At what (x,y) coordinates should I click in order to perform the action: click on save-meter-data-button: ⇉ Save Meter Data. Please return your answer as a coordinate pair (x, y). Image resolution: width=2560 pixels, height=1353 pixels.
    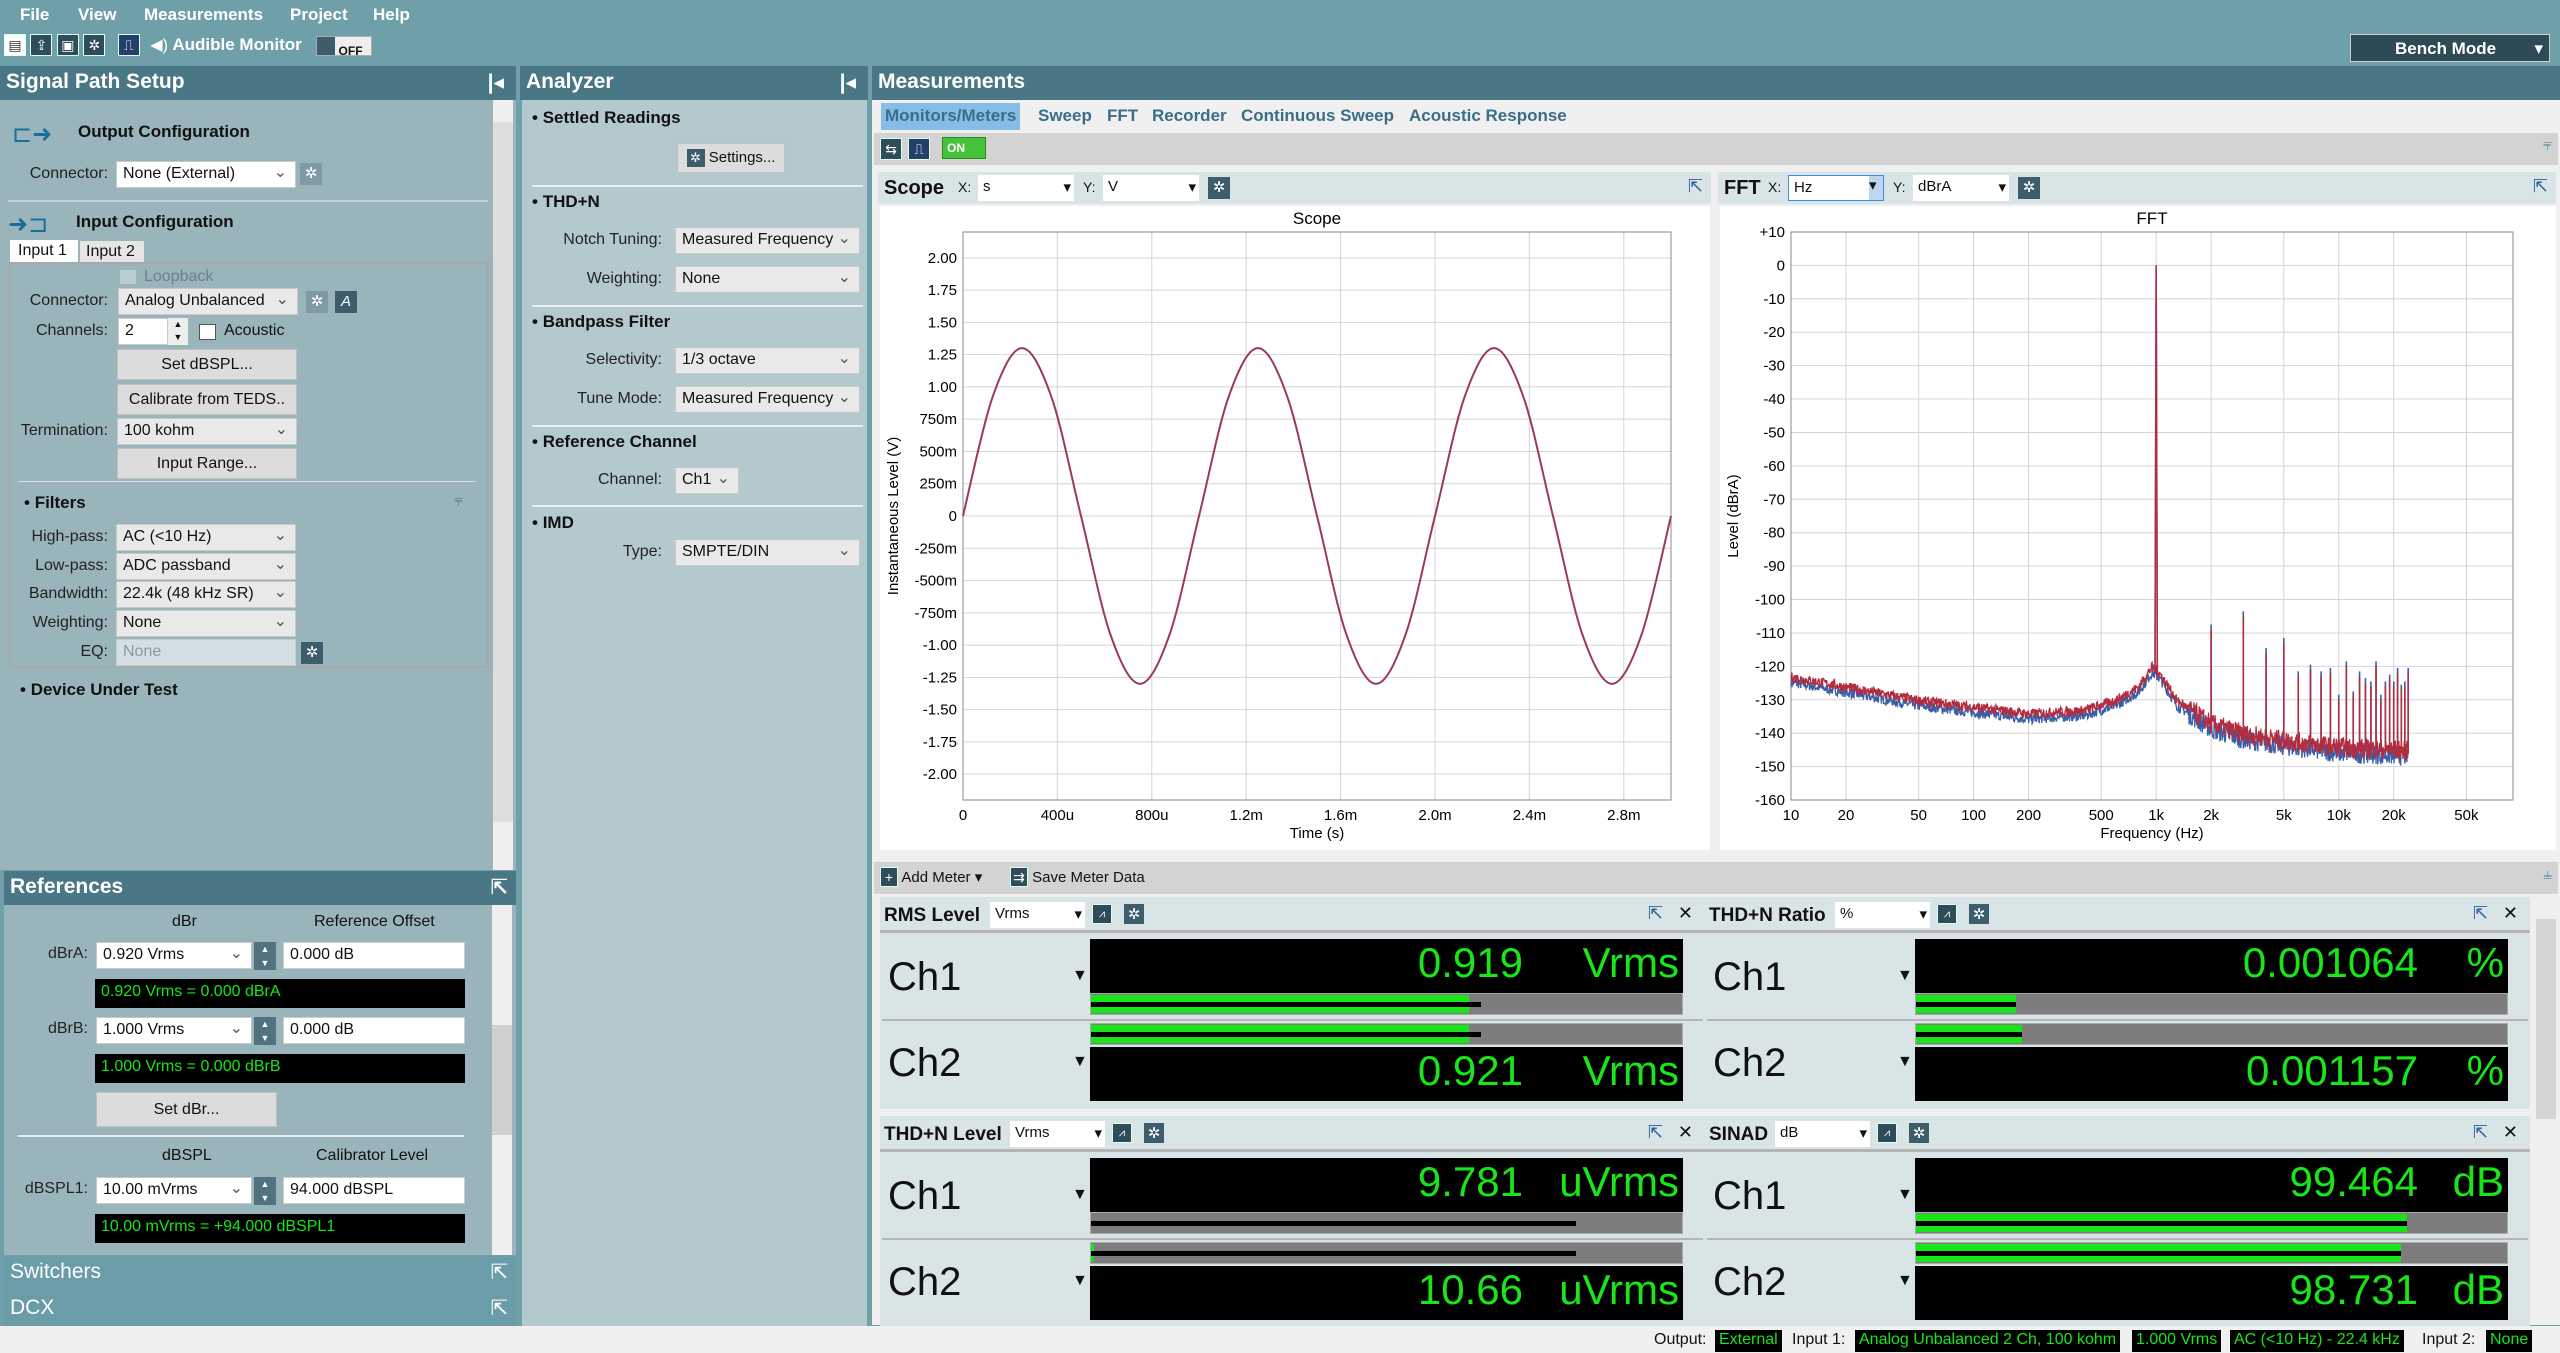
    Looking at the image, I should click on (1077, 877).